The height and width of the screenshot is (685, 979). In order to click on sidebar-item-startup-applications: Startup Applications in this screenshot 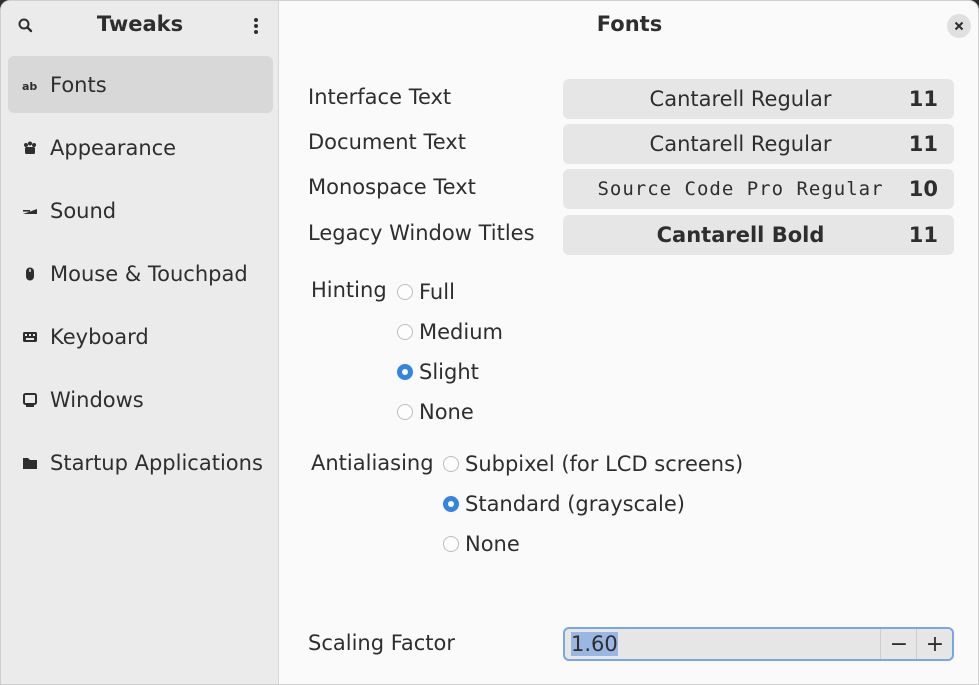, I will do `click(140, 462)`.